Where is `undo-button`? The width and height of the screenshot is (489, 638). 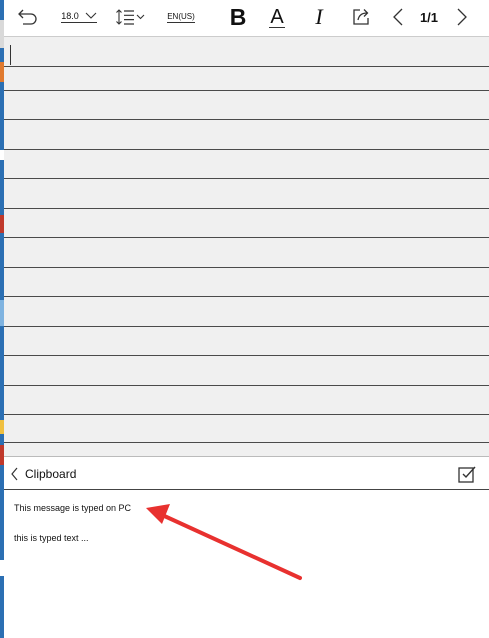
undo-button is located at coordinates (28, 17).